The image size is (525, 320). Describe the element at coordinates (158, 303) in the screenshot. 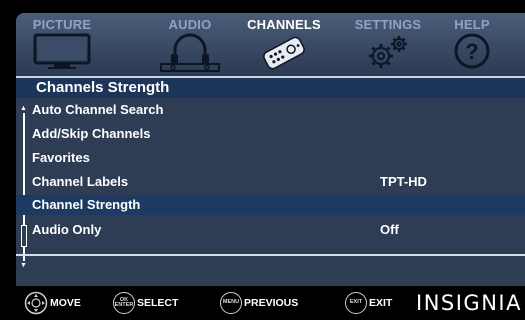

I see `hint-select-label: SELECT` at that location.